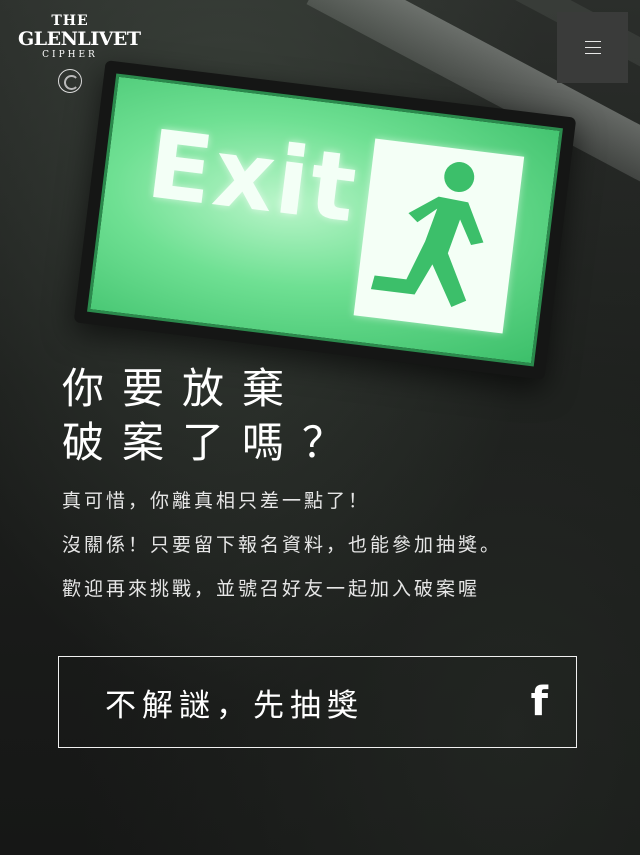 This screenshot has width=640, height=855. What do you see at coordinates (70, 21) in the screenshot?
I see `logo-line-the: THE` at bounding box center [70, 21].